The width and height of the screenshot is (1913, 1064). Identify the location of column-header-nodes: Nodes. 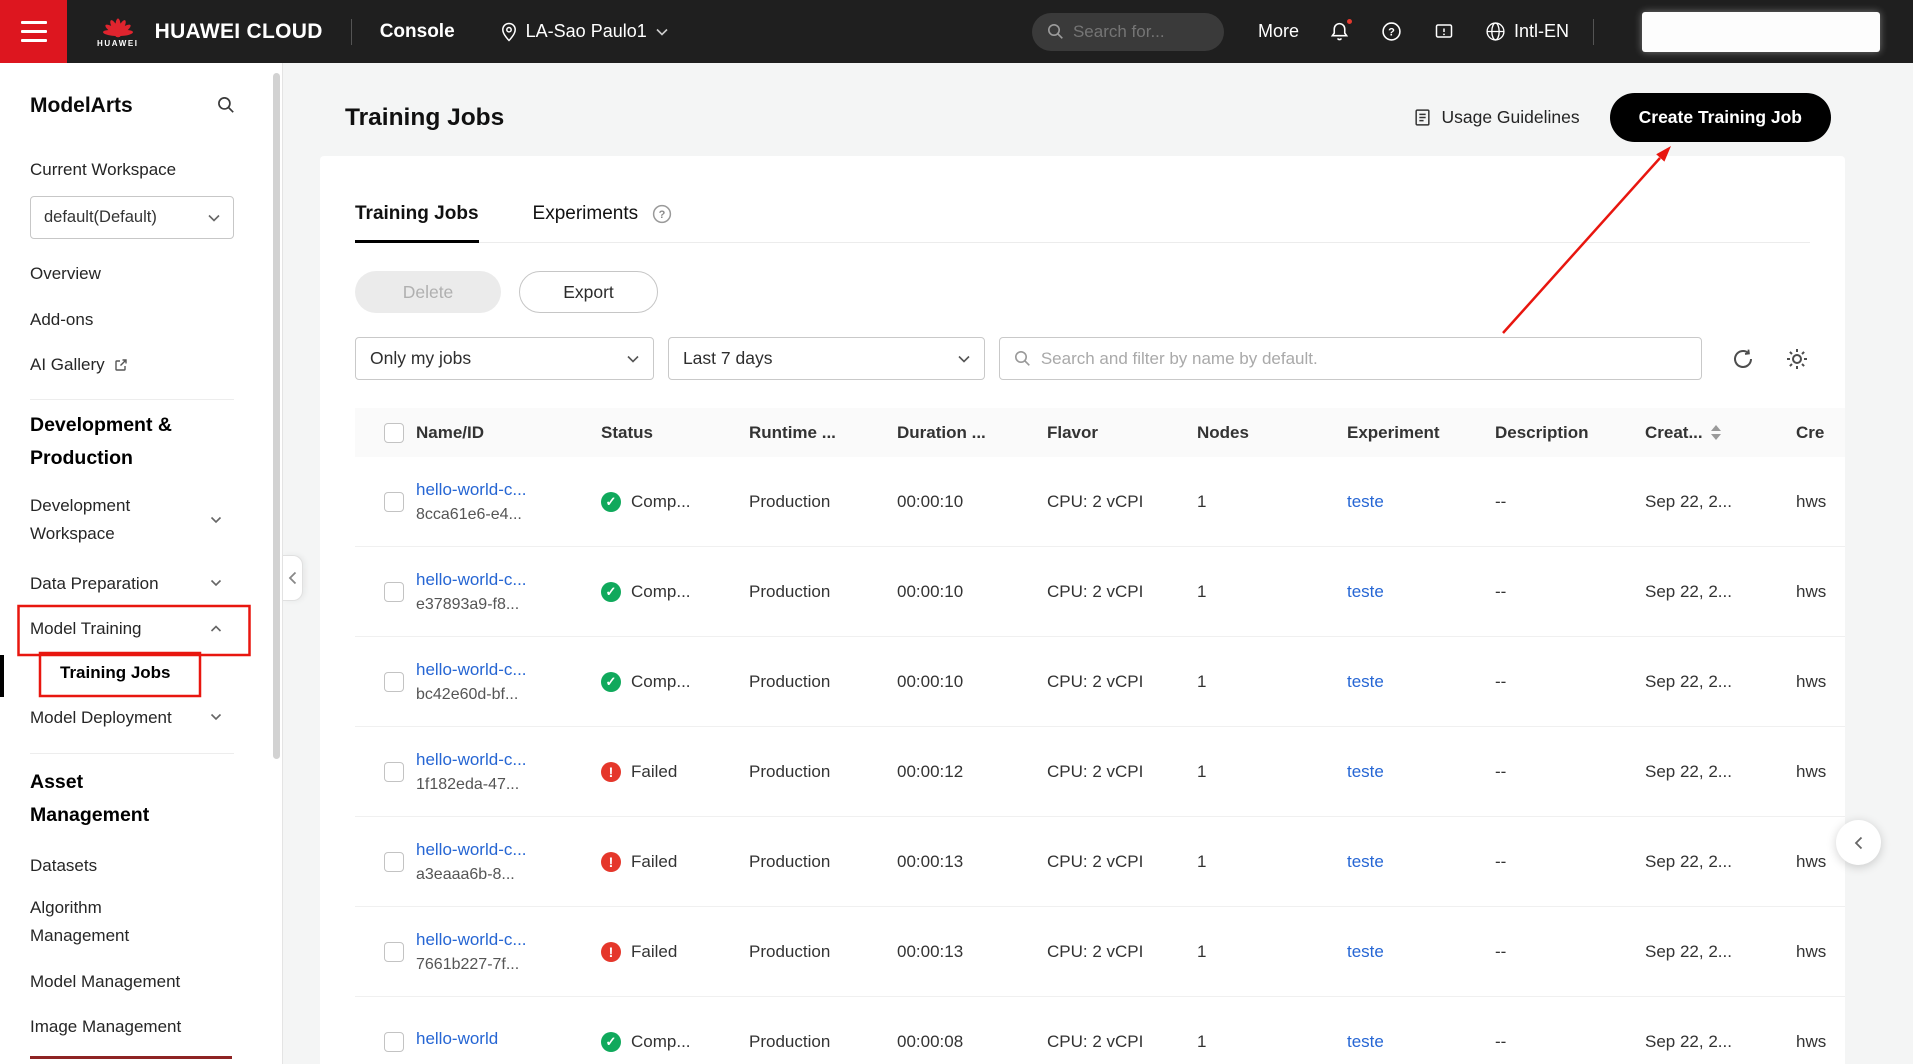
(1272, 433).